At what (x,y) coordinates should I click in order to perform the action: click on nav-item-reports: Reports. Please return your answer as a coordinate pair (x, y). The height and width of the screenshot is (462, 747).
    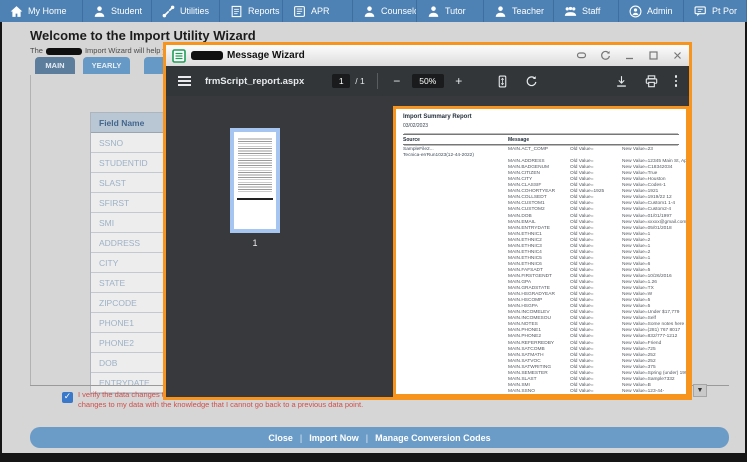
    Looking at the image, I should click on (251, 11).